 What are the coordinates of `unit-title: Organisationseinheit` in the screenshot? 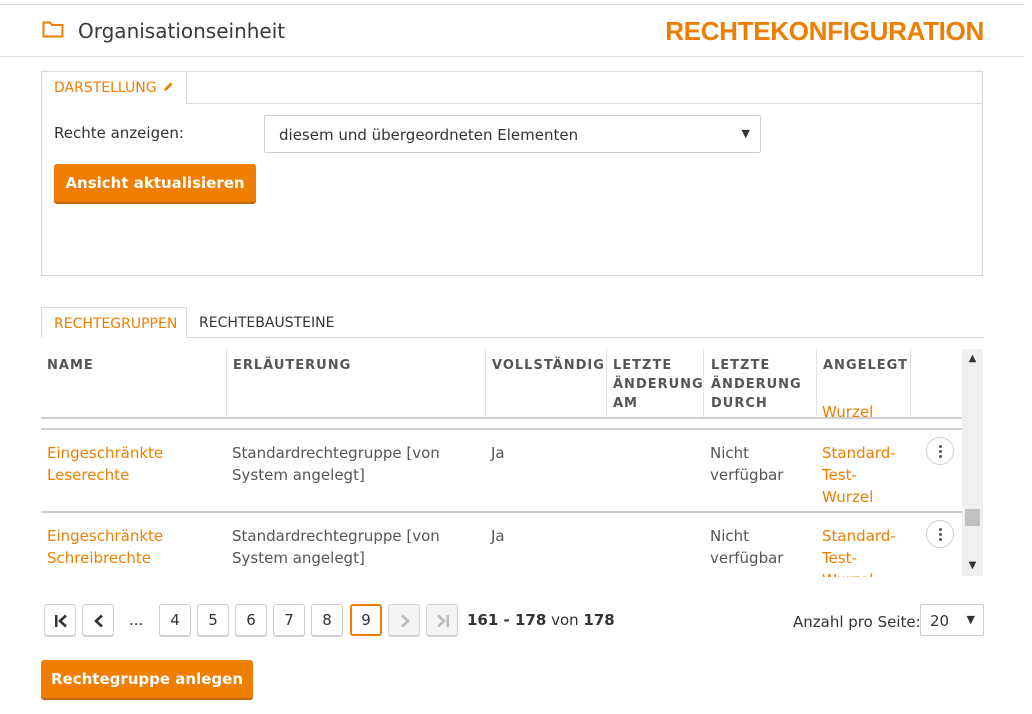 It's located at (182, 31).